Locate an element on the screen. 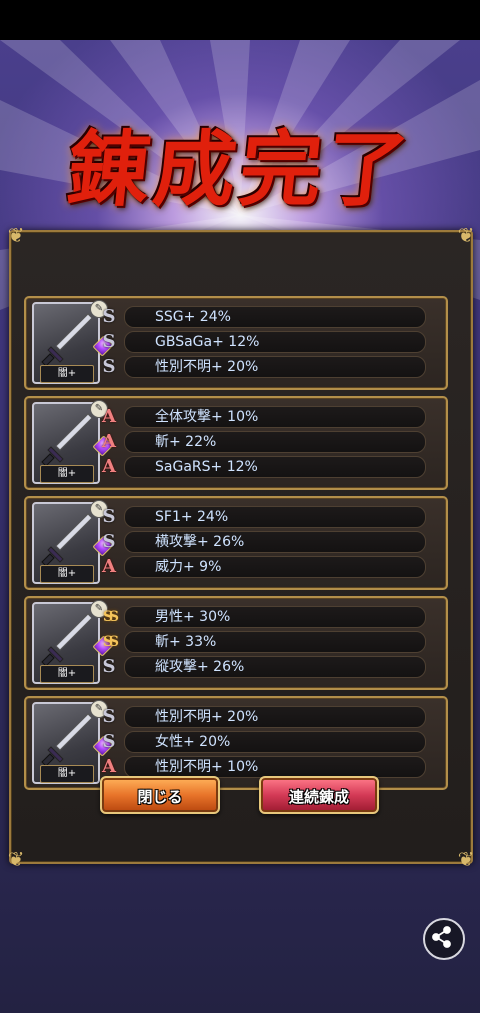  enhancement-card: ✎ 闇+ S SF1+ 24% S 横攻撃+ 26% A 威力+ 9% is located at coordinates (236, 543).